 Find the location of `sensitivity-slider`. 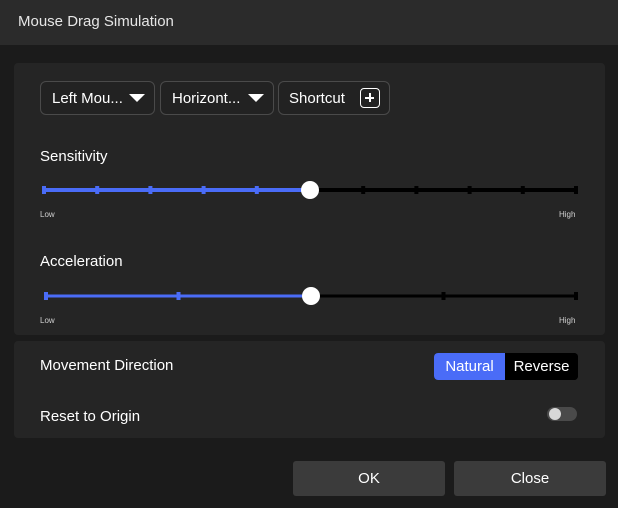

sensitivity-slider is located at coordinates (310, 190).